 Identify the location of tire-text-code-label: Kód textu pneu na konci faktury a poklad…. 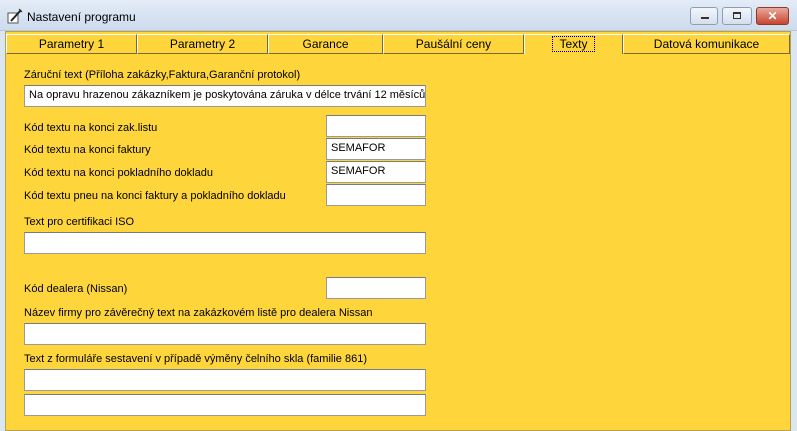
(155, 196).